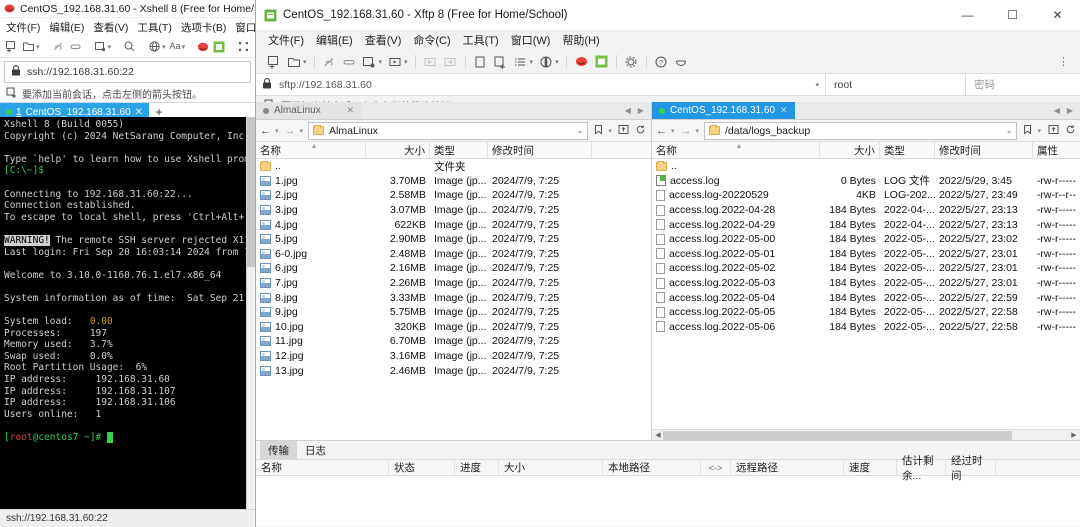 The width and height of the screenshot is (1080, 527). What do you see at coordinates (265, 131) in the screenshot?
I see `back-icon: ←` at bounding box center [265, 131].